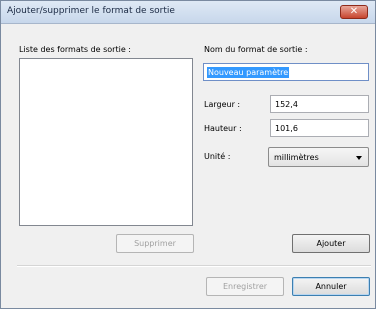  Describe the element at coordinates (359, 158) in the screenshot. I see `chevron-down-icon` at that location.